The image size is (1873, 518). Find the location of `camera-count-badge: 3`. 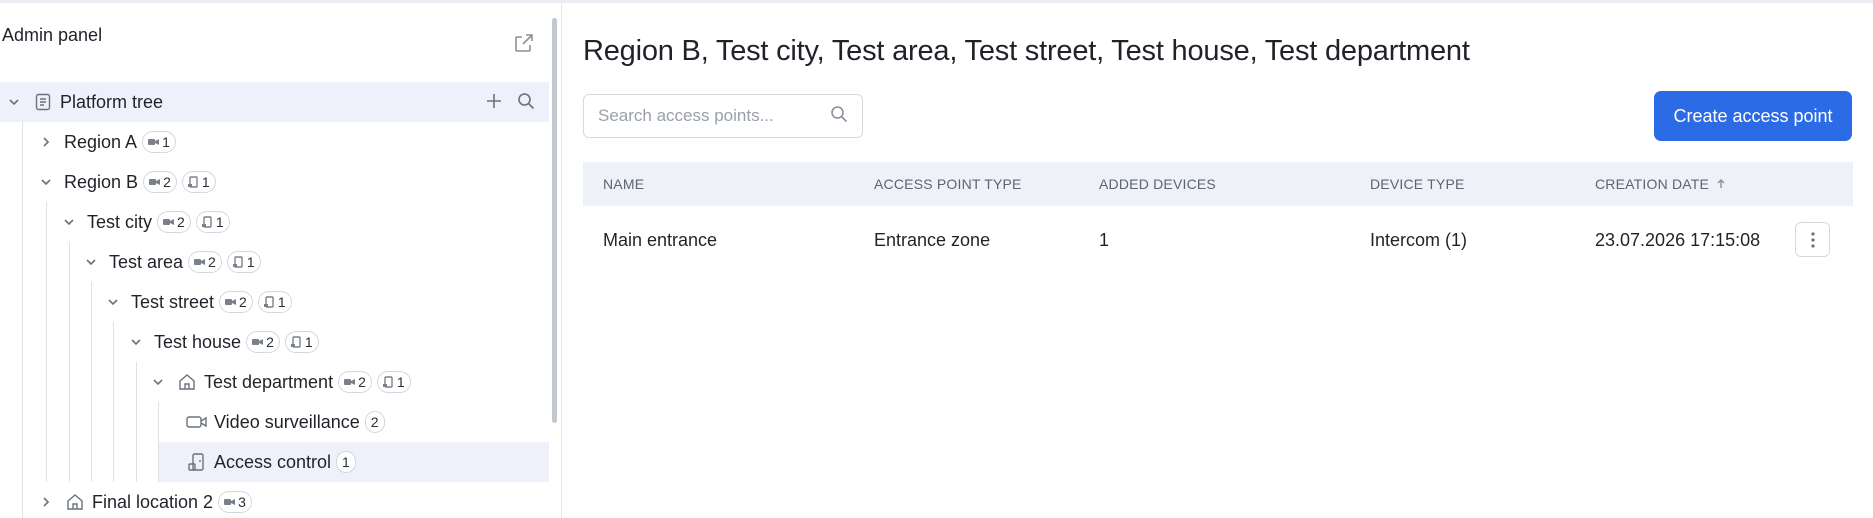

camera-count-badge: 3 is located at coordinates (235, 502).